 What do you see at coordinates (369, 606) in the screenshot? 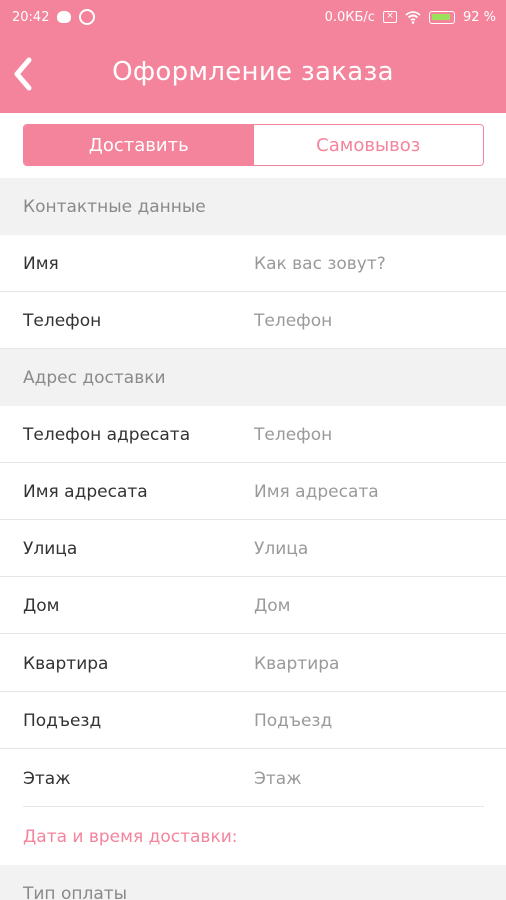
I see `house-input: Дом` at bounding box center [369, 606].